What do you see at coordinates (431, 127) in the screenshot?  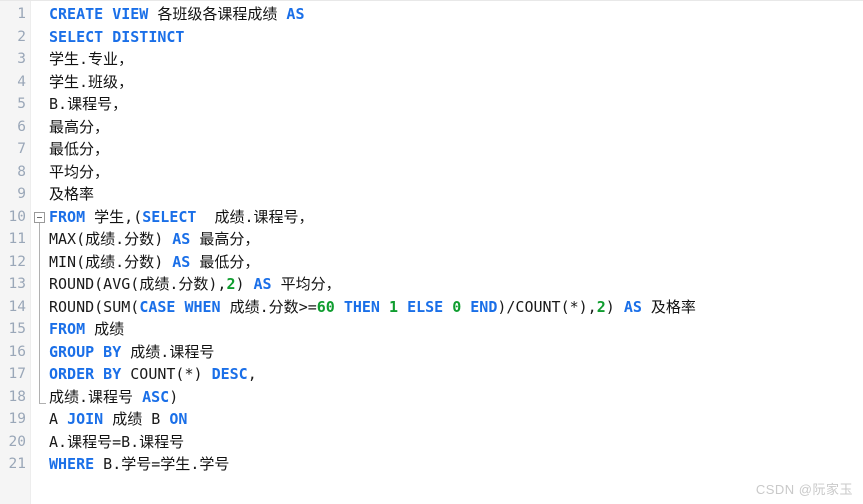 I see `code-line: 6 最高分，` at bounding box center [431, 127].